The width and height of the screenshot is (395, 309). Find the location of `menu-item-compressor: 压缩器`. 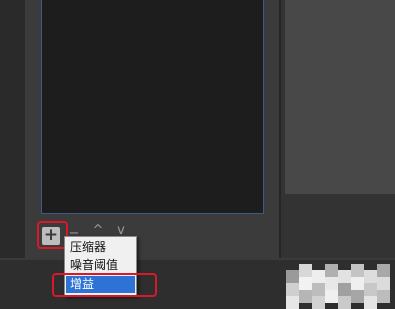

menu-item-compressor: 压缩器 is located at coordinates (100, 247).